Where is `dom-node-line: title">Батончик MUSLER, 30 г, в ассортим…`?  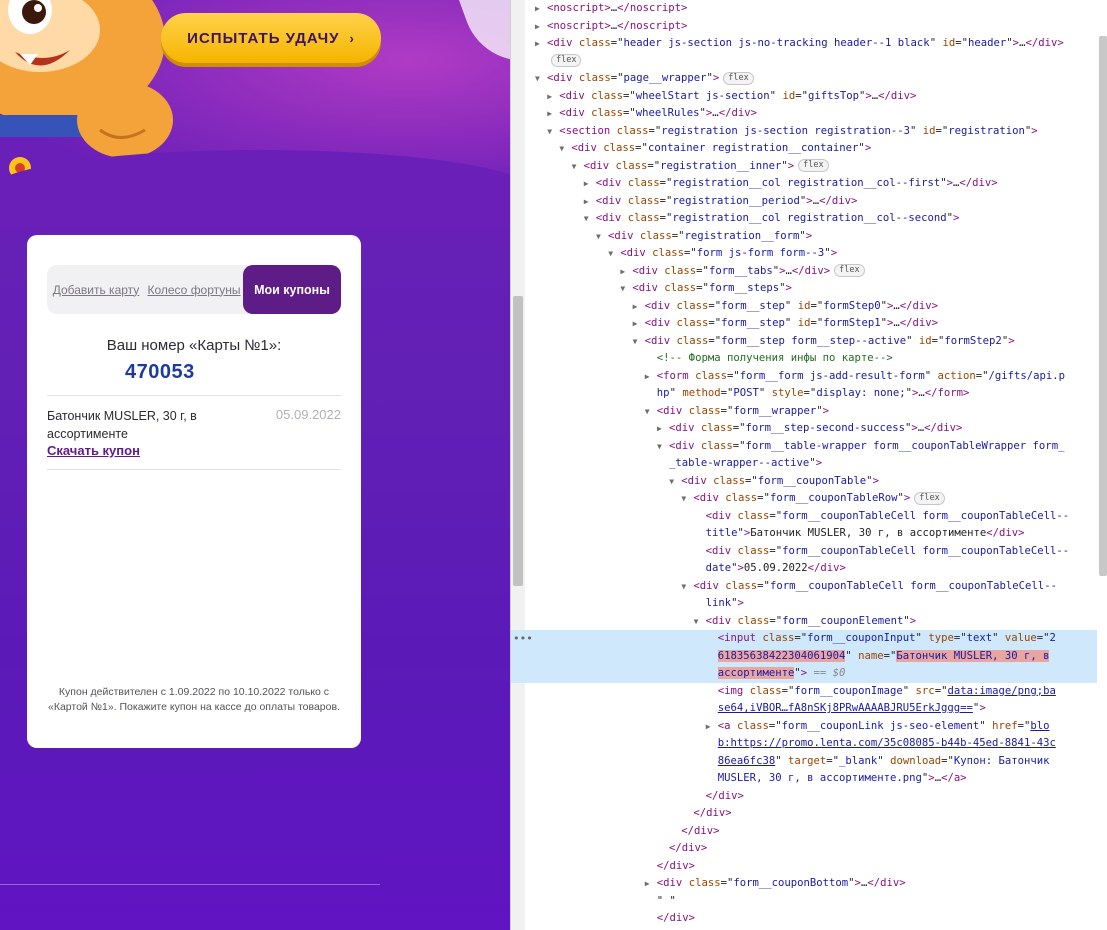 dom-node-line: title">Батончик MUSLER, 30 г, в ассортим… is located at coordinates (812, 534).